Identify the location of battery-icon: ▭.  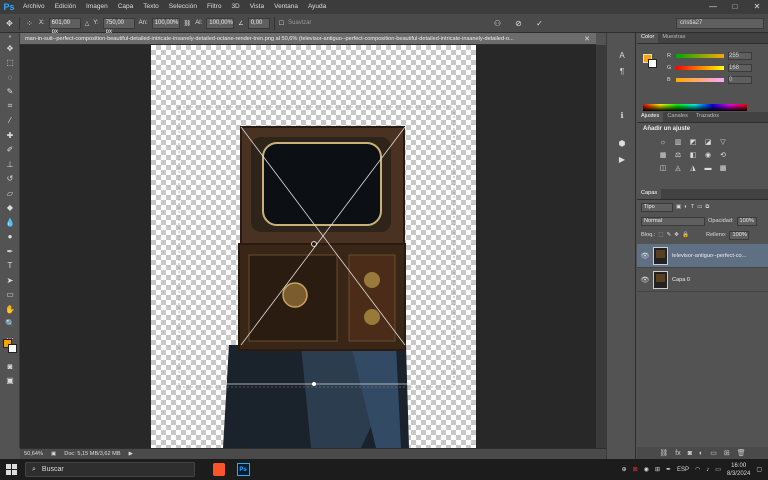
(718, 469).